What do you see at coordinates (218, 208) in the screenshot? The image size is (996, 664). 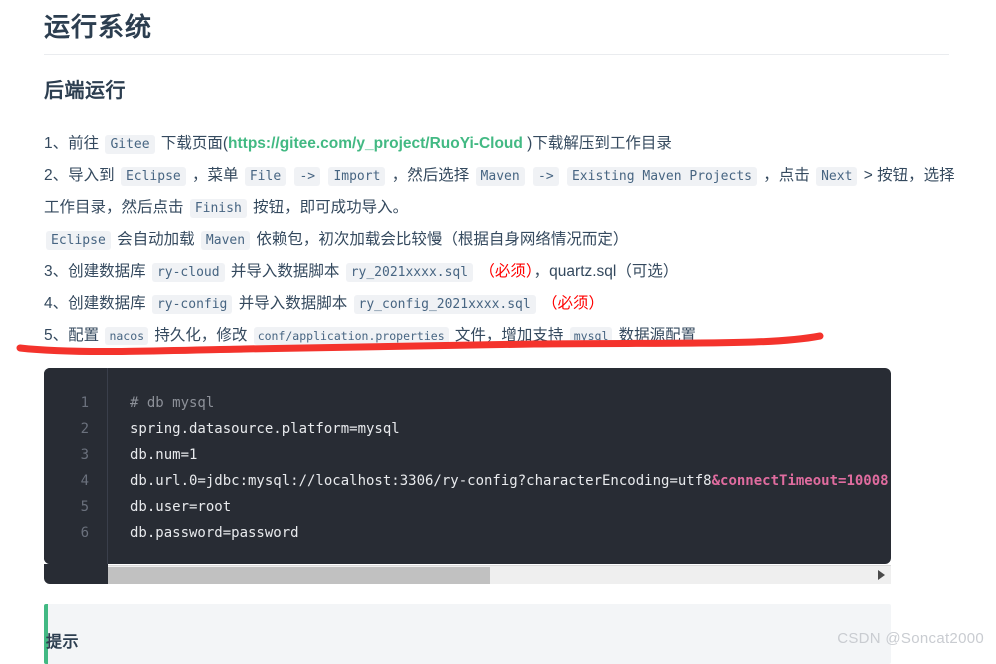 I see `inline-code: Finish` at bounding box center [218, 208].